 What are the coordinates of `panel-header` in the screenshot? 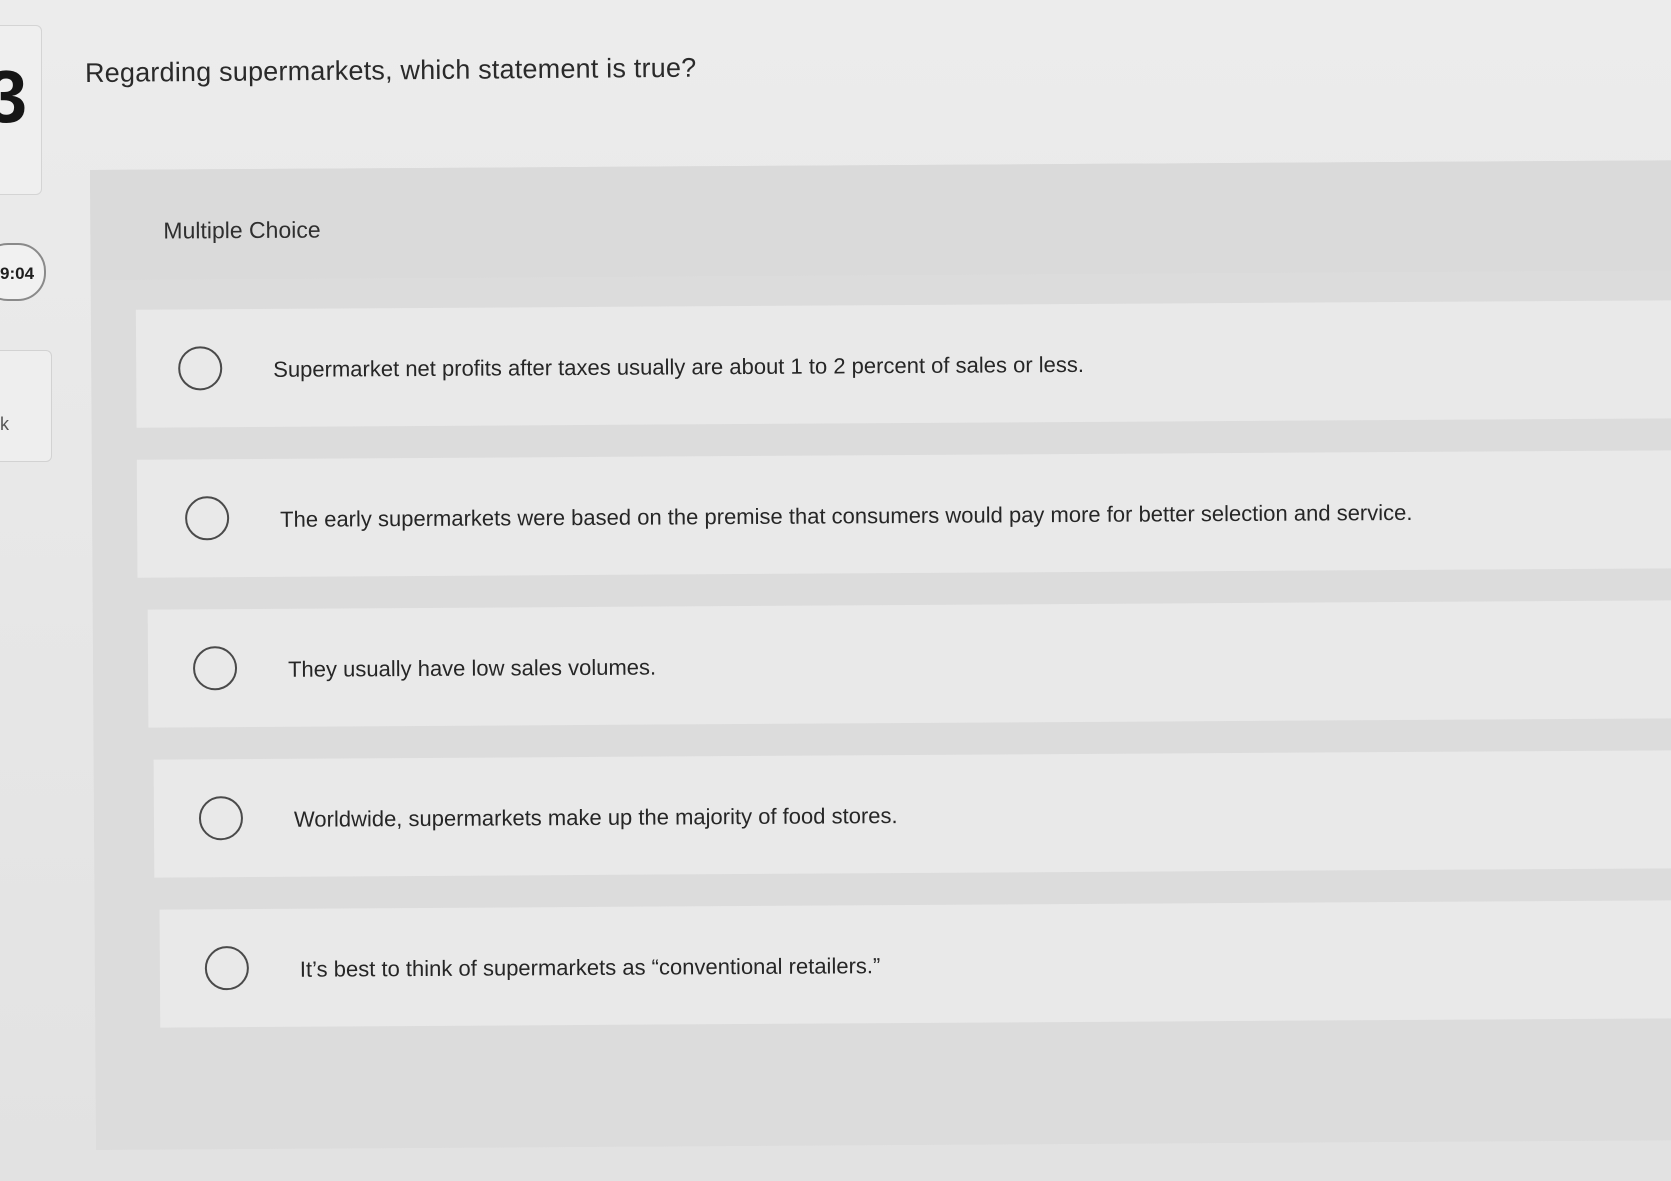 It's located at (880, 220).